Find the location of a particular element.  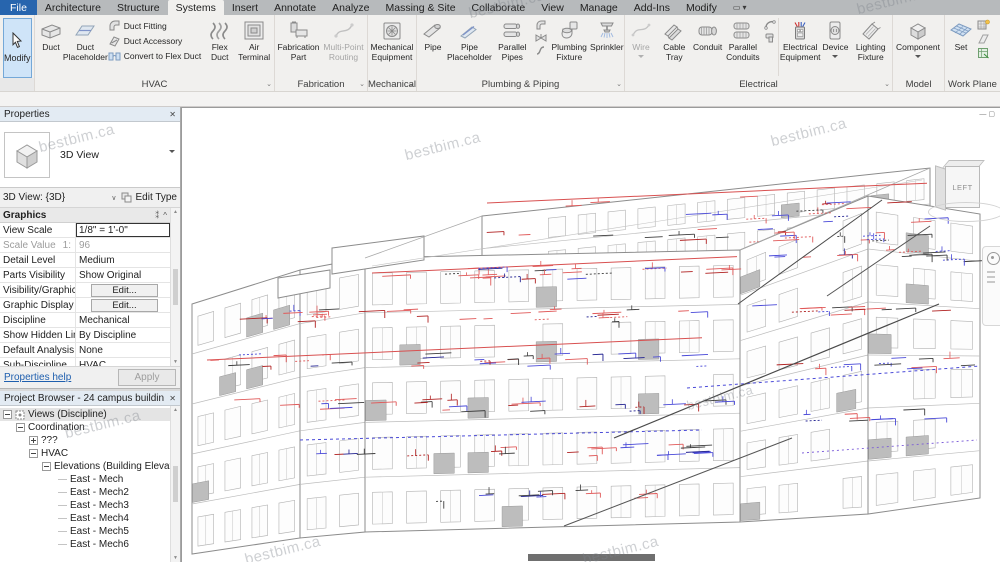

browser-scrollbar: ▲ ▼ is located at coordinates (175, 484).